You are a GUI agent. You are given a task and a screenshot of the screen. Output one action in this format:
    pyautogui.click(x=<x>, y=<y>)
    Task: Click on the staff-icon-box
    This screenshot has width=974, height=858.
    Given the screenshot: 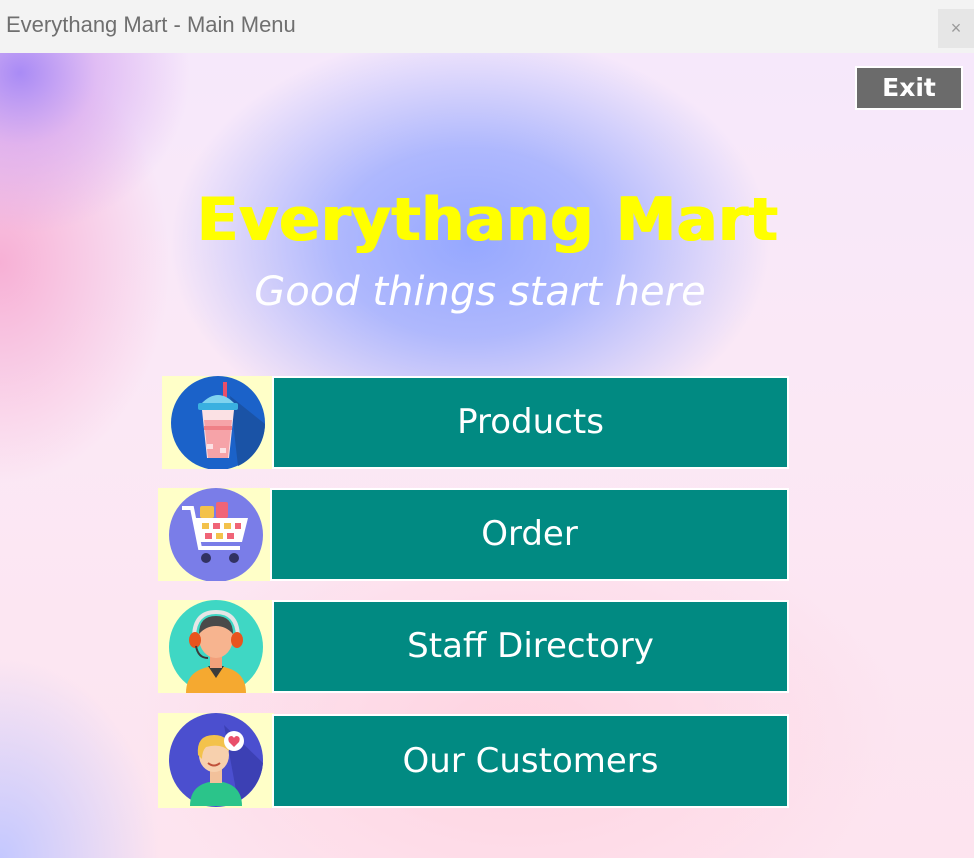 What is the action you would take?
    pyautogui.click(x=216, y=646)
    